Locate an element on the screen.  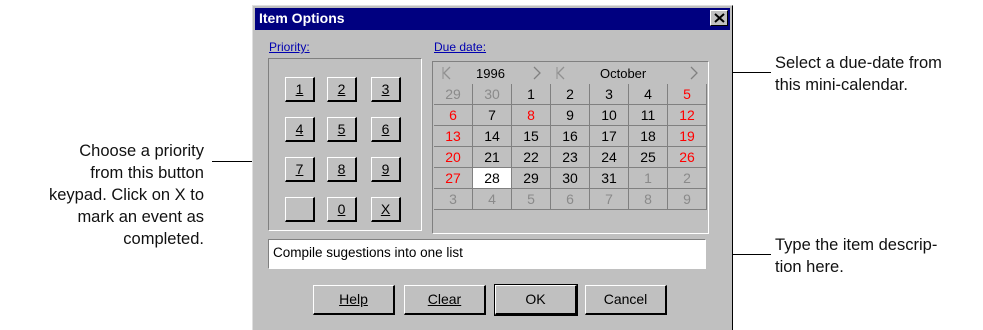
title-bar: Item Options is located at coordinates (492, 19).